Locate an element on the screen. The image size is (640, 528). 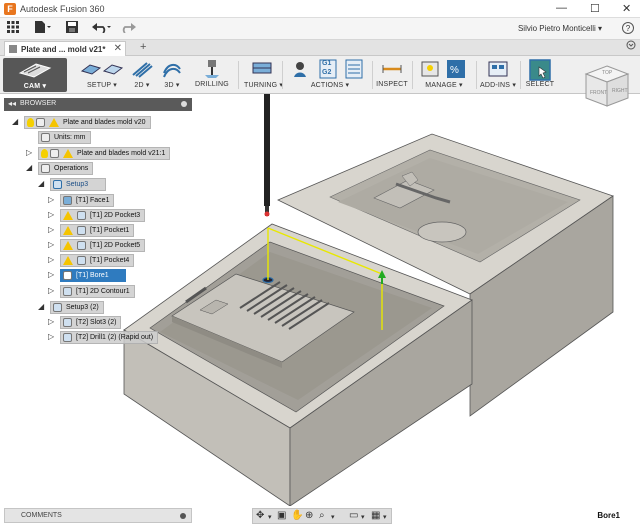
actions-menu: G1 G2 ACTIONS ▾ is located at coordinates (330, 75).